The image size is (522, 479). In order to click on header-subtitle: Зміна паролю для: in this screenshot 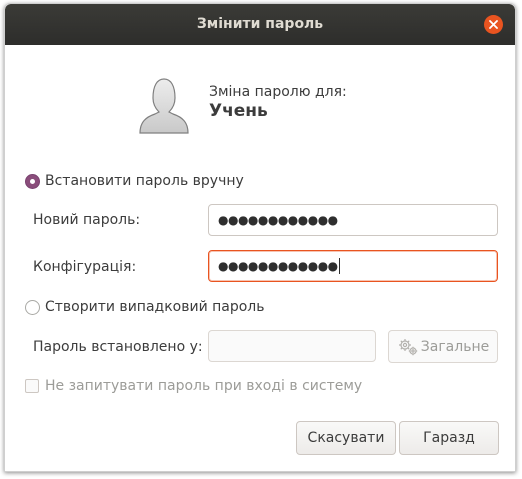, I will do `click(278, 92)`.